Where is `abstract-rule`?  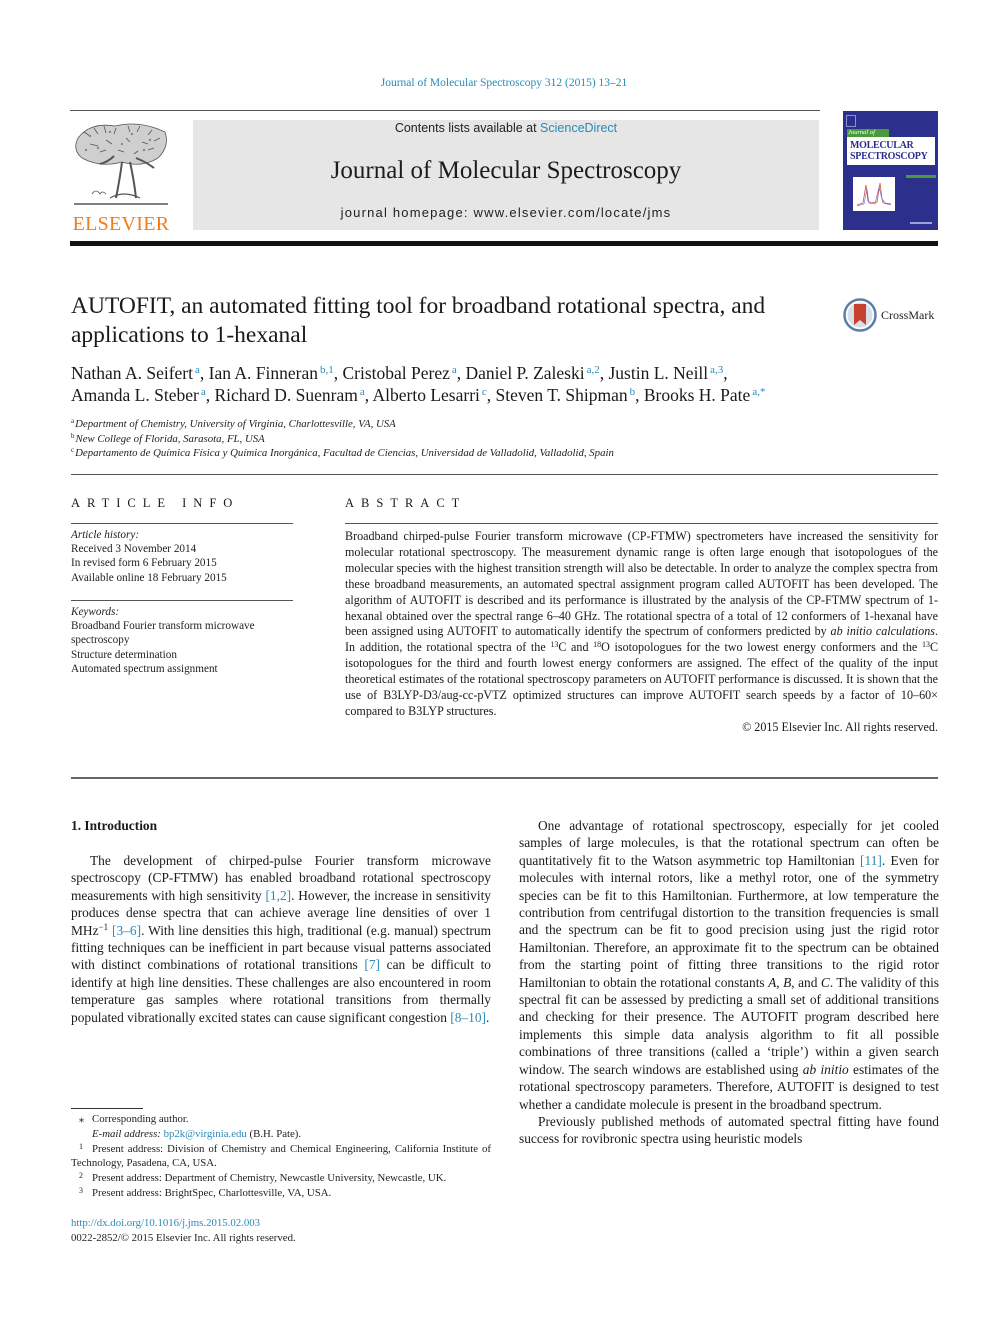
abstract-rule is located at coordinates (641, 523).